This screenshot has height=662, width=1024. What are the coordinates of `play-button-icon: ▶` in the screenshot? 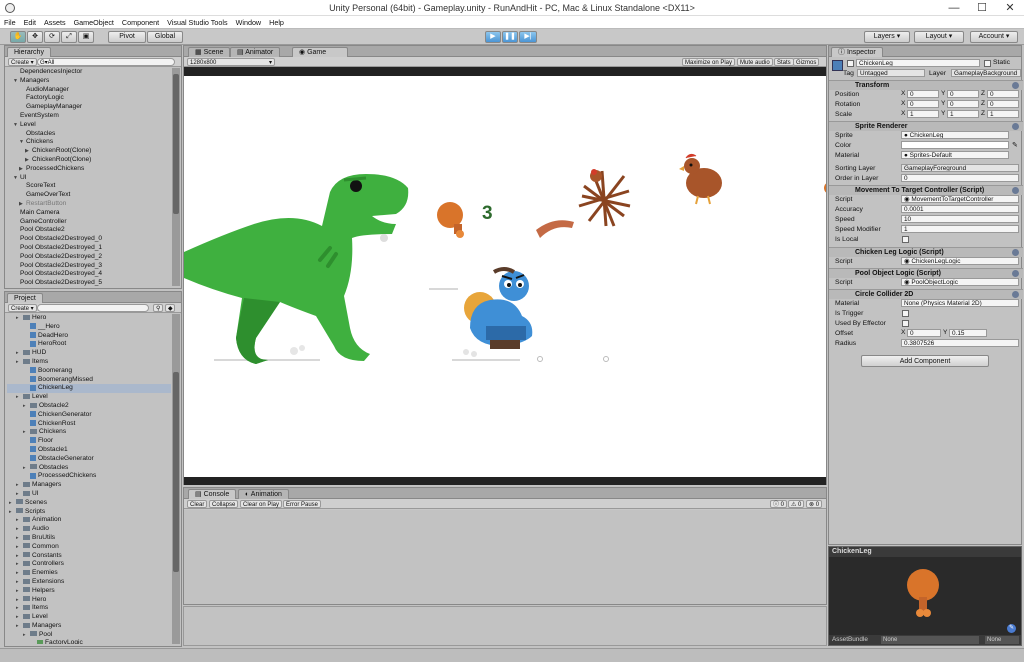 It's located at (493, 37).